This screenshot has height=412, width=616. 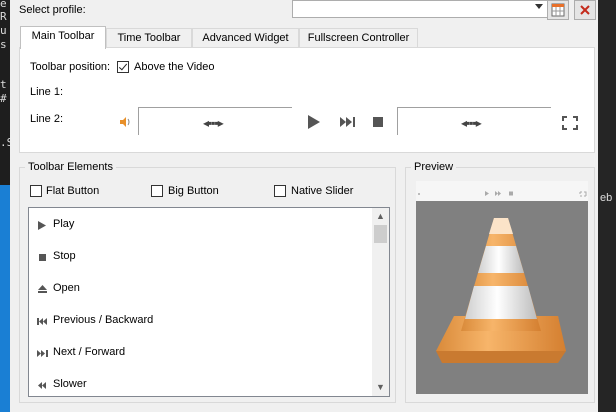 I want to click on background-terminal-right: eb, so click(x=607, y=206).